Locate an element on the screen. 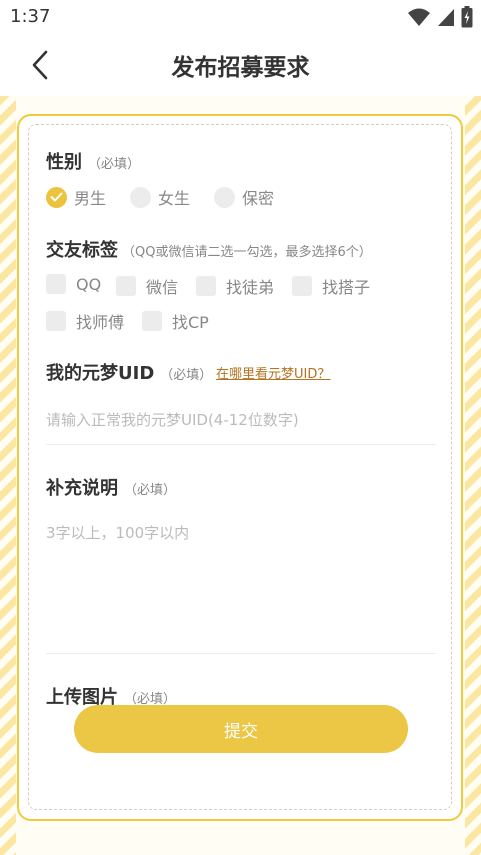  tag-checkbox-find-buddy: 找搭子 is located at coordinates (331, 286).